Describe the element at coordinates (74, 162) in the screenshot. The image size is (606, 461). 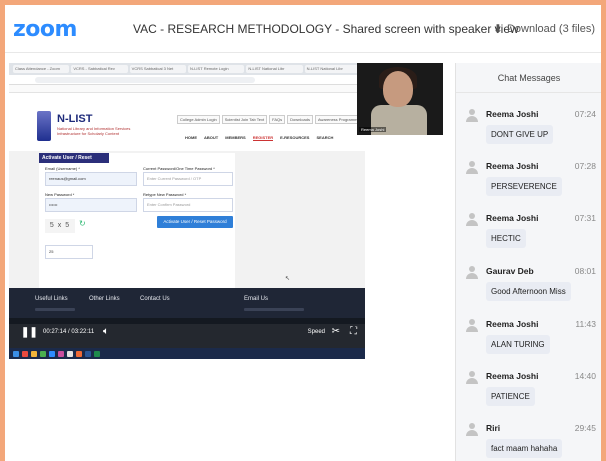
I see `form-heading: Activate User / Reset Password` at that location.